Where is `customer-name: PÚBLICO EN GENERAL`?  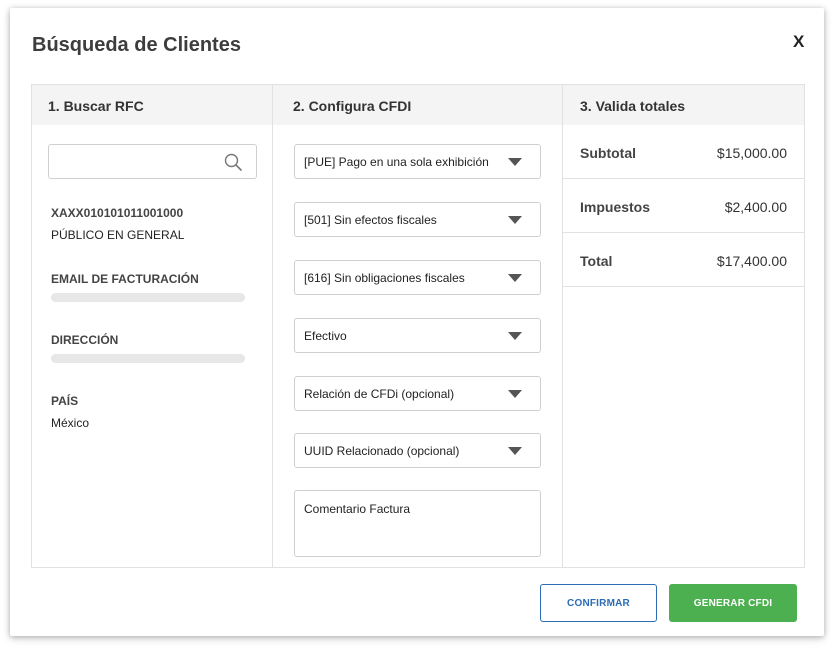 customer-name: PÚBLICO EN GENERAL is located at coordinates (118, 235).